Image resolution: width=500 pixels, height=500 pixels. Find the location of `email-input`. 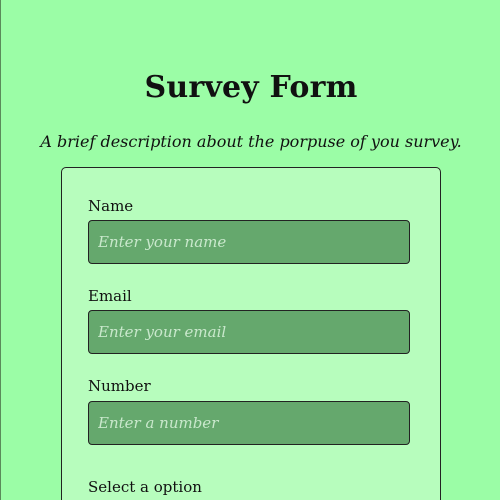

email-input is located at coordinates (249, 332).